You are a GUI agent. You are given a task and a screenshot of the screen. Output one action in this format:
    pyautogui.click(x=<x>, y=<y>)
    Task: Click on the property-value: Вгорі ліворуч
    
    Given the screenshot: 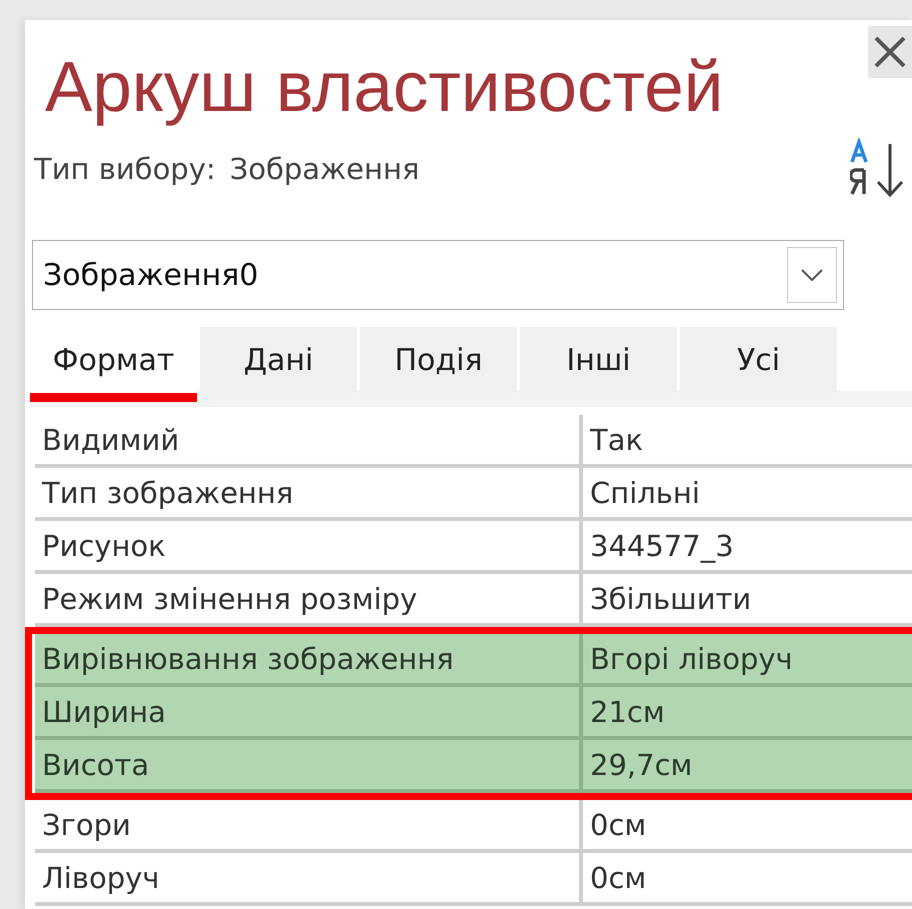 What is the action you would take?
    pyautogui.click(x=691, y=659)
    